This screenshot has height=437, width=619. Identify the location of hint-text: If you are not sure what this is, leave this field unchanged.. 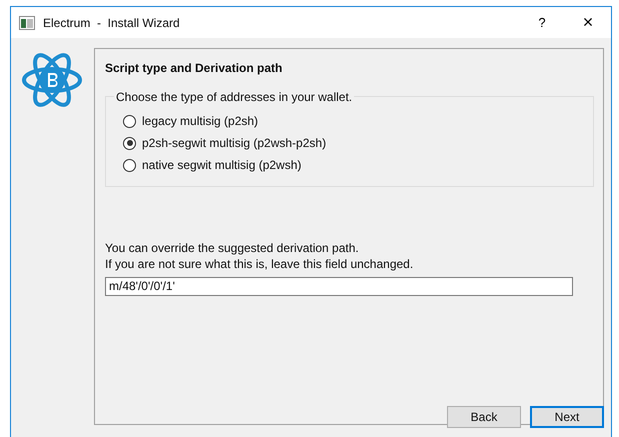
(259, 264).